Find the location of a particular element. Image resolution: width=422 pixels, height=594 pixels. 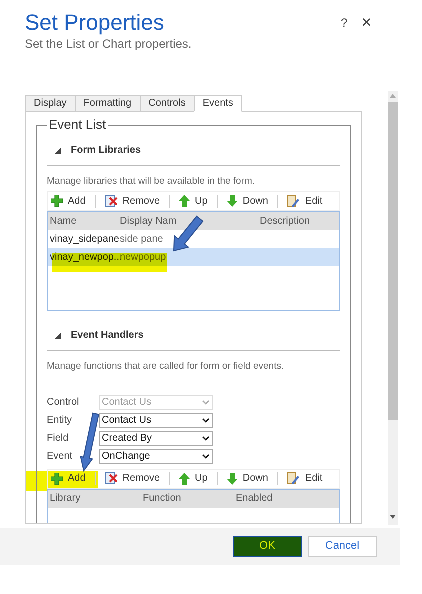

dropdown: Contact Us is located at coordinates (156, 420).